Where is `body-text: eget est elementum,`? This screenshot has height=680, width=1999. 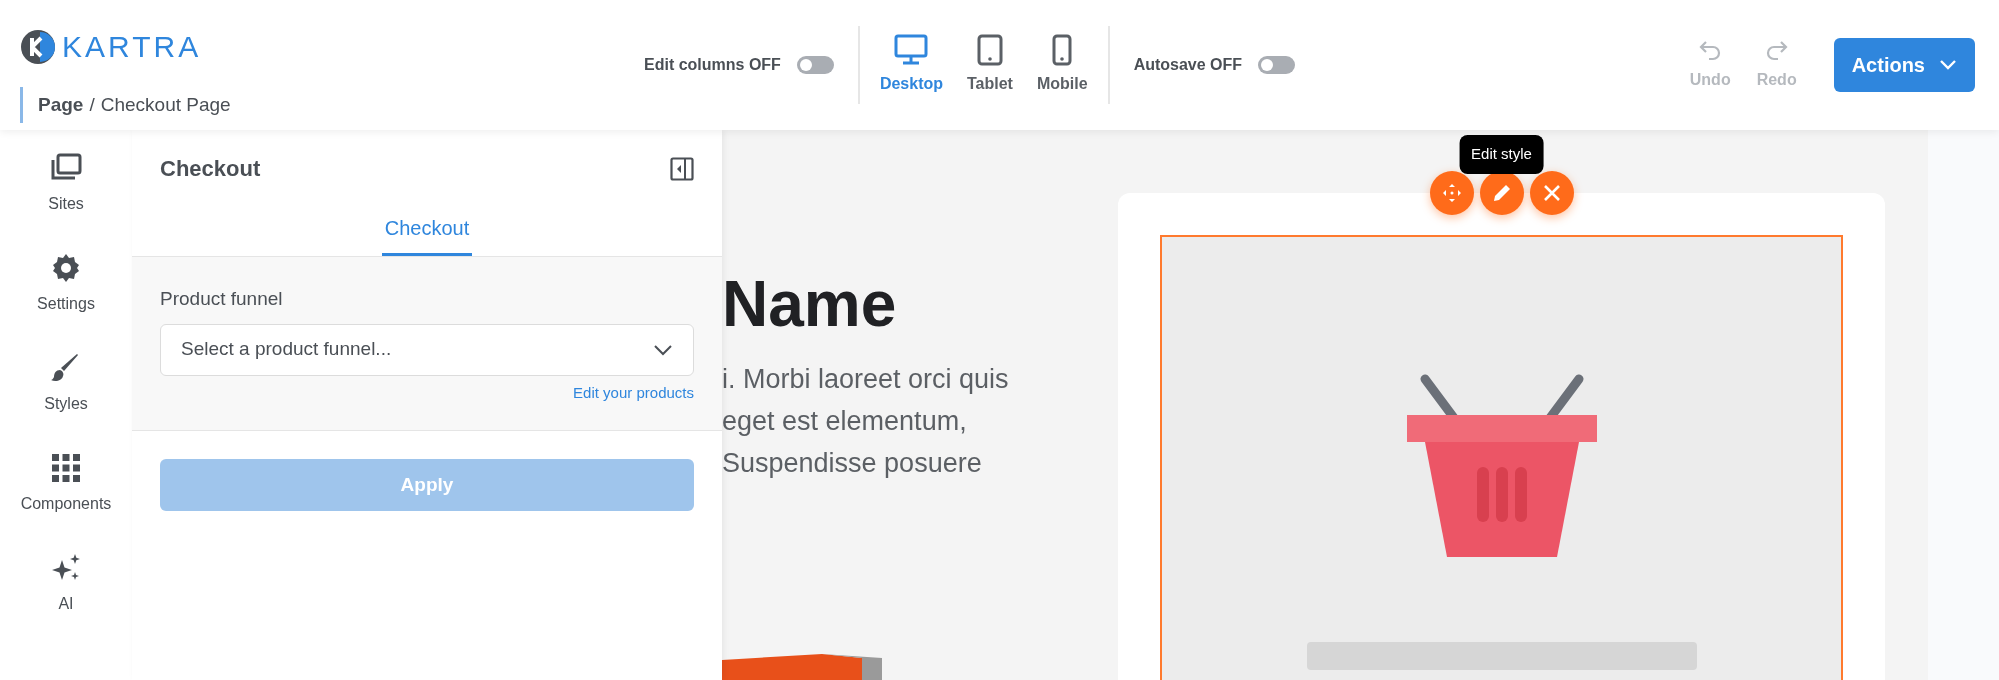 body-text: eget est elementum, is located at coordinates (845, 421).